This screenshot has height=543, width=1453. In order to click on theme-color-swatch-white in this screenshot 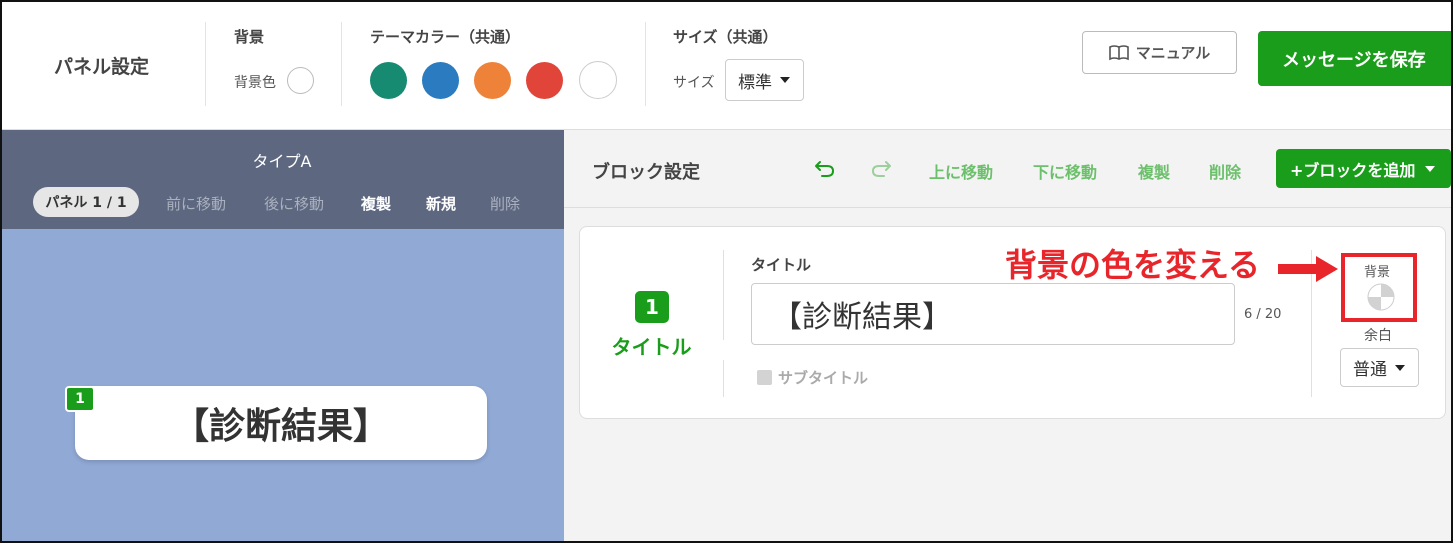, I will do `click(598, 80)`.